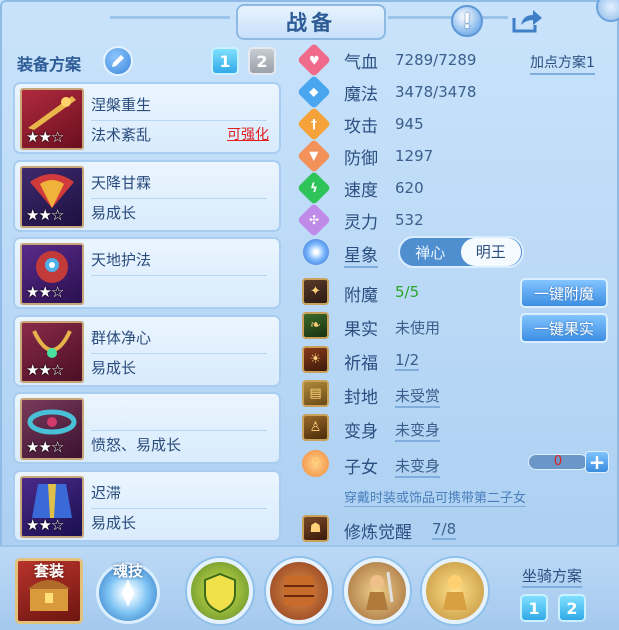 This screenshot has height=630, width=619. Describe the element at coordinates (378, 533) in the screenshot. I see `feature-label: 修炼觉醒` at that location.